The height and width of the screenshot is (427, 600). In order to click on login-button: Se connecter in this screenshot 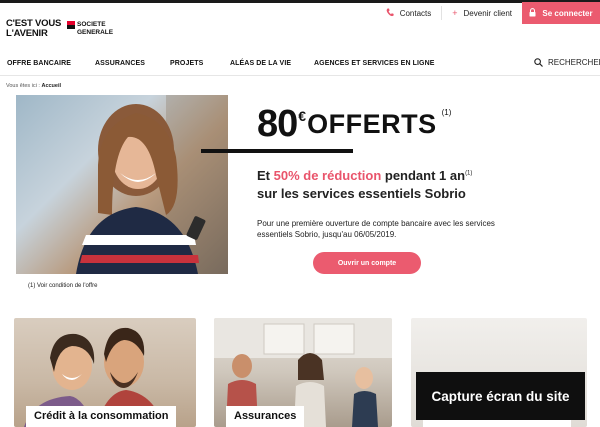, I will do `click(561, 13)`.